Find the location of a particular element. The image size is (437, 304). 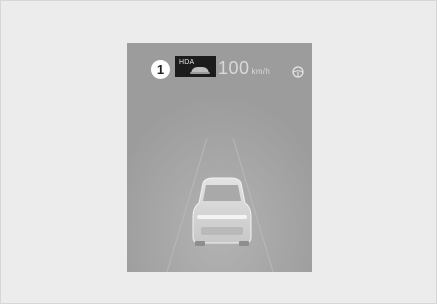

car-icon is located at coordinates (200, 70).